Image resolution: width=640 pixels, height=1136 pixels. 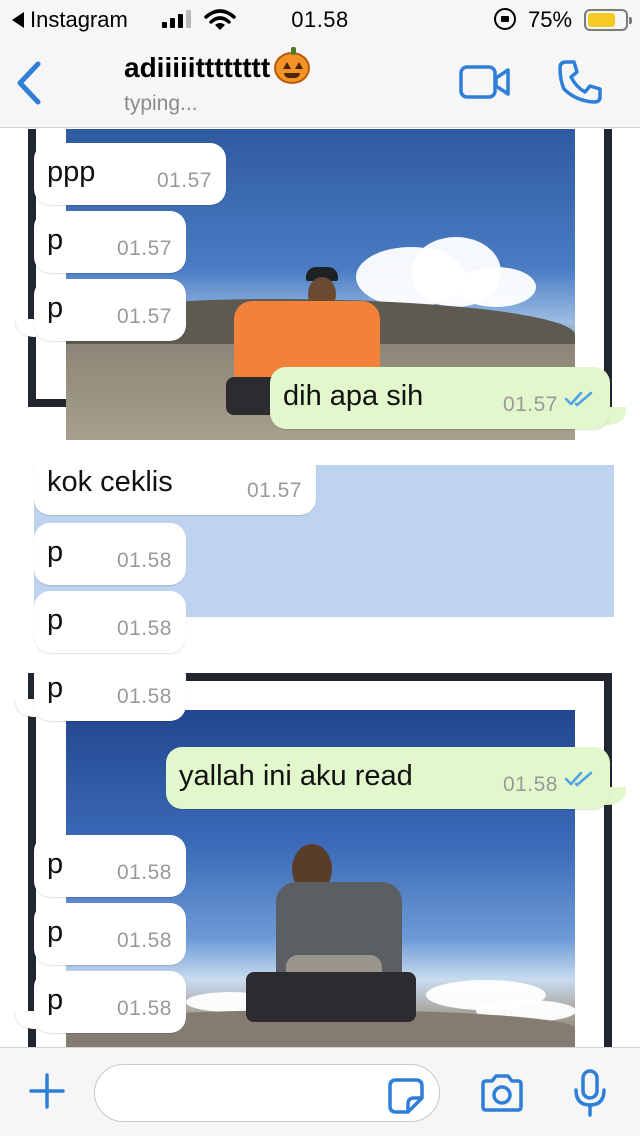 I want to click on message-text: kok ceklis, so click(x=110, y=482).